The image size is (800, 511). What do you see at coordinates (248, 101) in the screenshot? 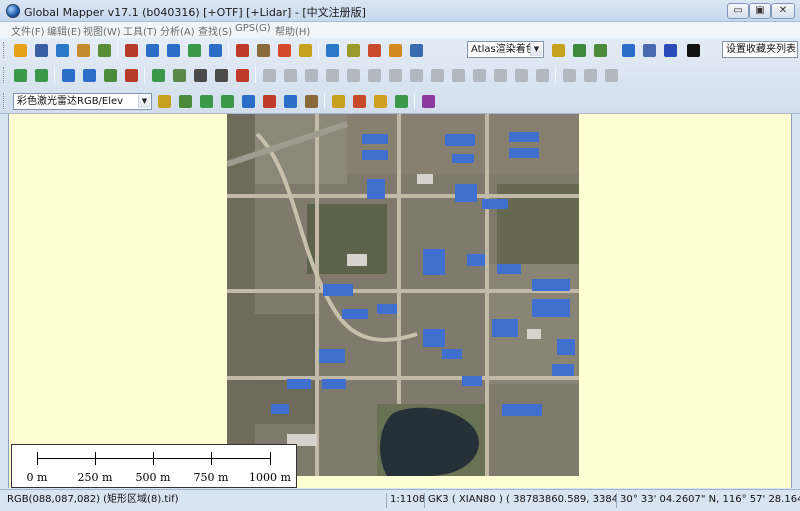
I see `row3-shader-tool-5-icon` at bounding box center [248, 101].